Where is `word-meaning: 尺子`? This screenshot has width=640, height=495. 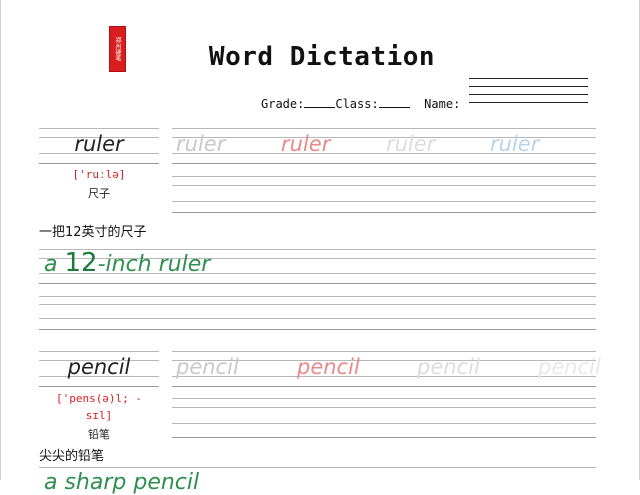 word-meaning: 尺子 is located at coordinates (99, 193).